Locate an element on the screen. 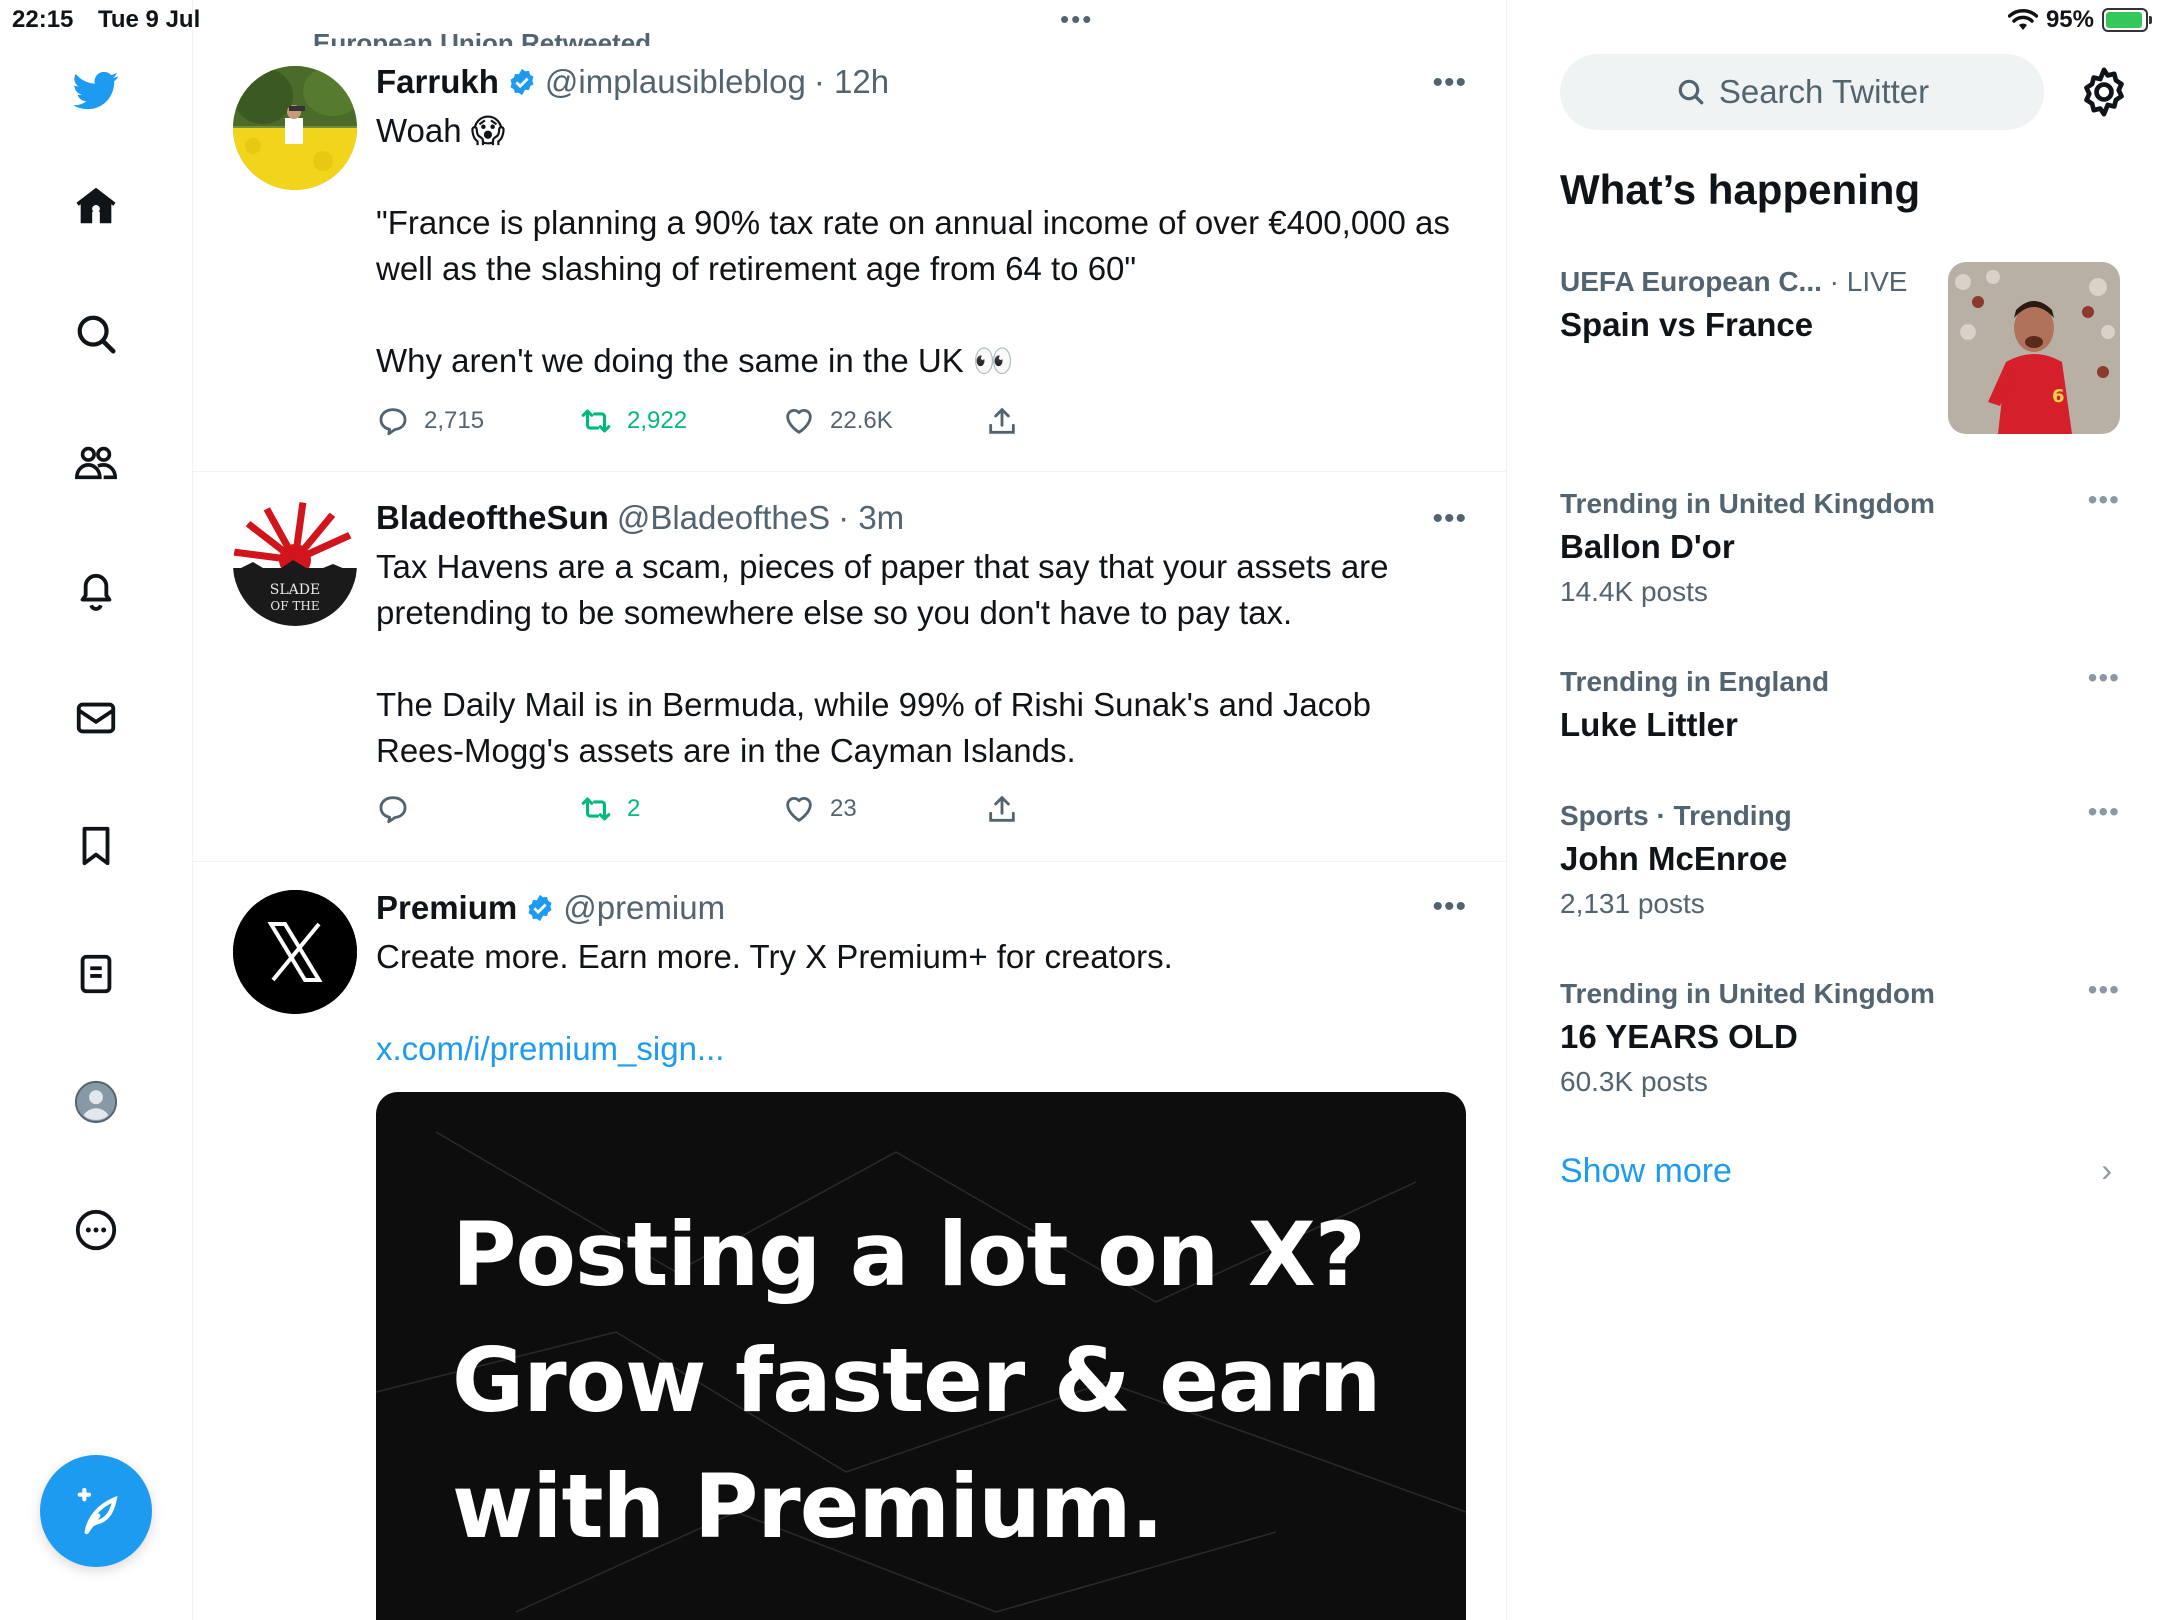  settings-gear-icon is located at coordinates (2104, 92).